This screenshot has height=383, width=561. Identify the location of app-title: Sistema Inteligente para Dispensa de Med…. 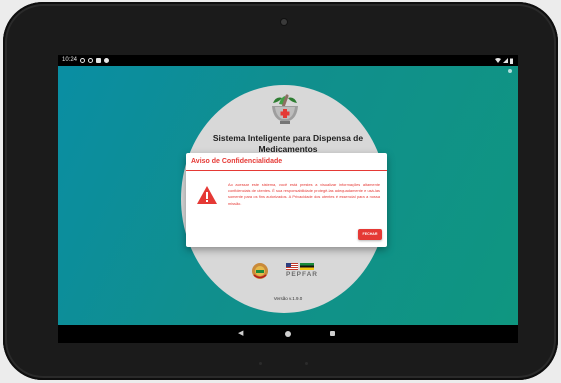
(288, 143).